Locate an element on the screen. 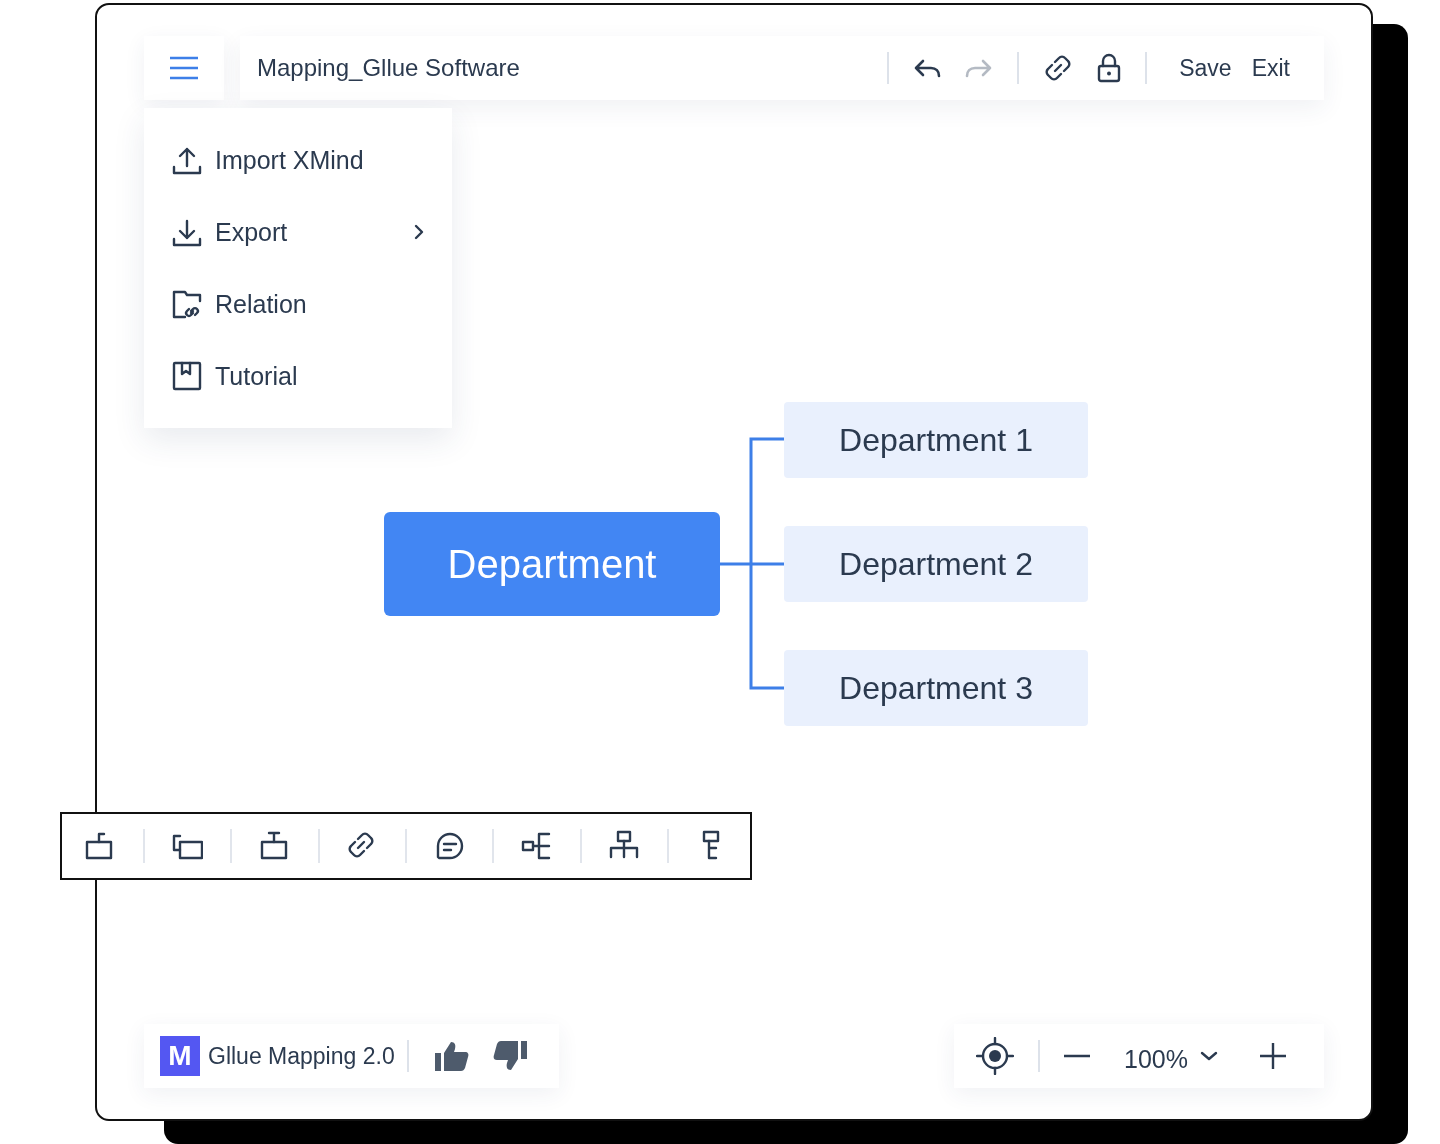 This screenshot has width=1440, height=1144. menu-icon is located at coordinates (184, 68).